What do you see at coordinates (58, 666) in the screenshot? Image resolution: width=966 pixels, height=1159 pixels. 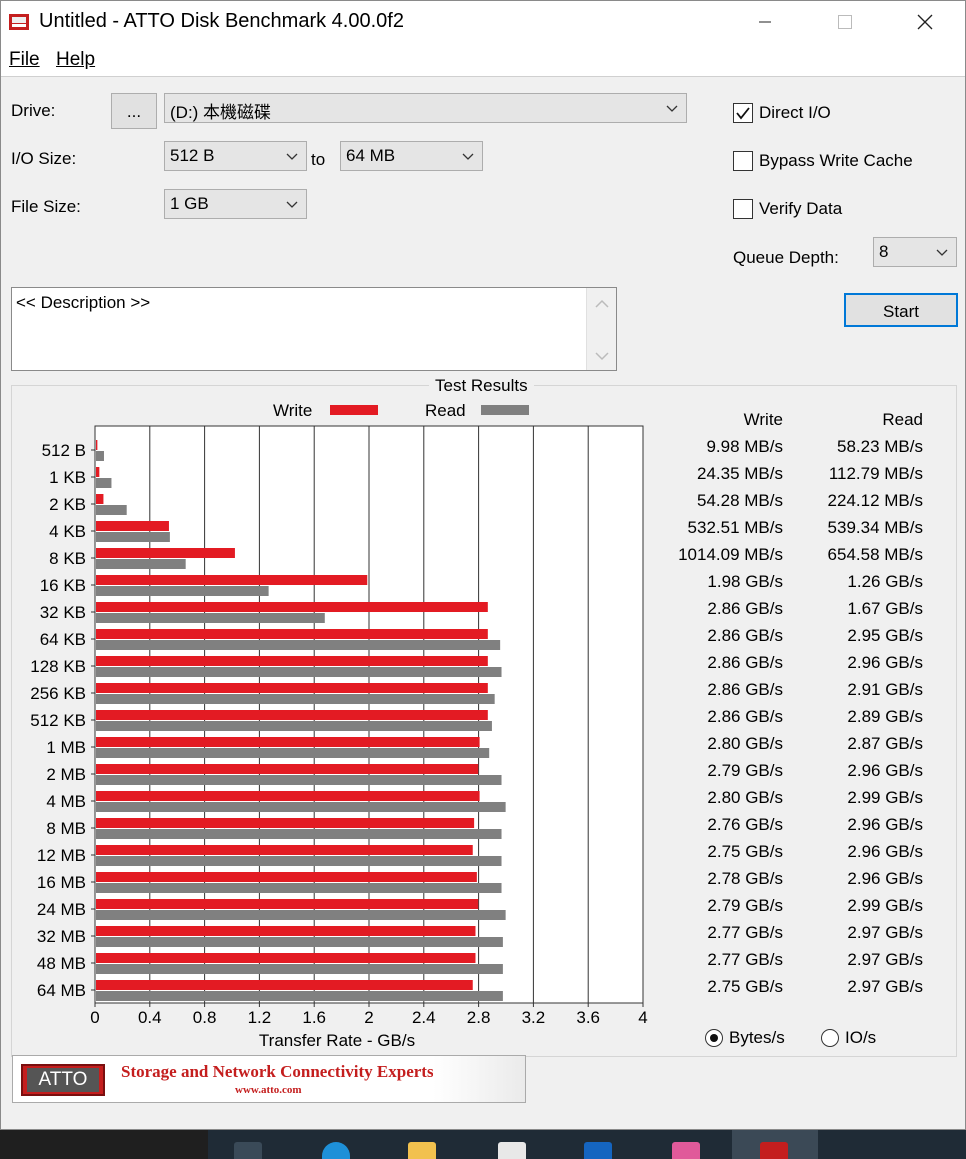 I see `y-tick-label: 128 KB` at bounding box center [58, 666].